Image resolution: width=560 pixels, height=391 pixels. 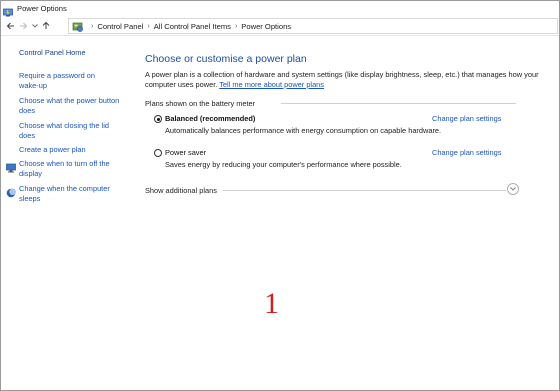 I want to click on power-saver-plan-name: Power saver, so click(x=185, y=152).